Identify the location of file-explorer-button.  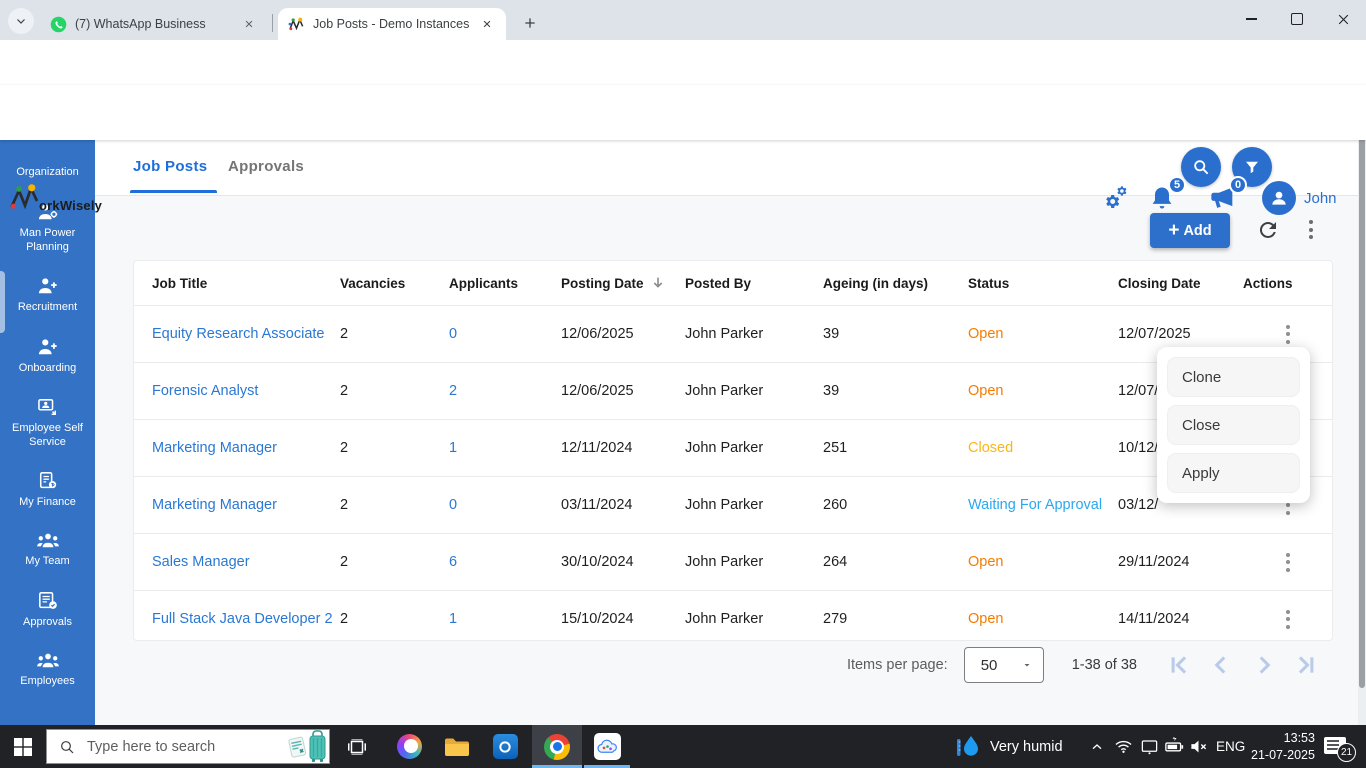
(457, 746).